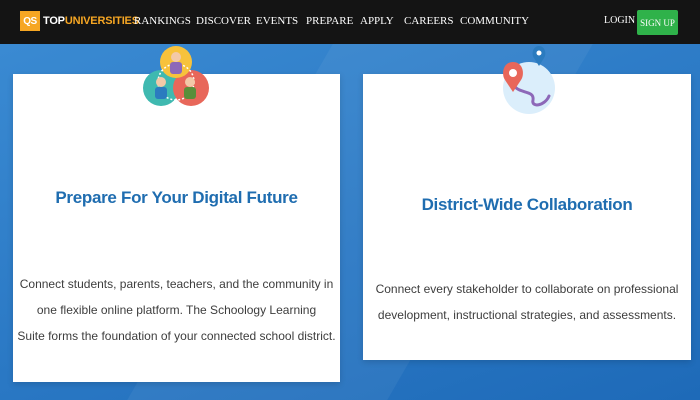 This screenshot has height=400, width=700. I want to click on signup-button: SIGN UP, so click(657, 22).